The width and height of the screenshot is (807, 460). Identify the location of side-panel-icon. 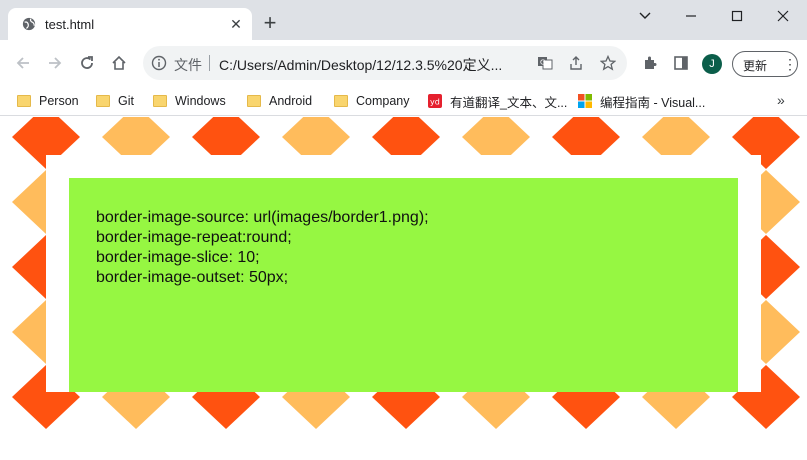
(681, 63).